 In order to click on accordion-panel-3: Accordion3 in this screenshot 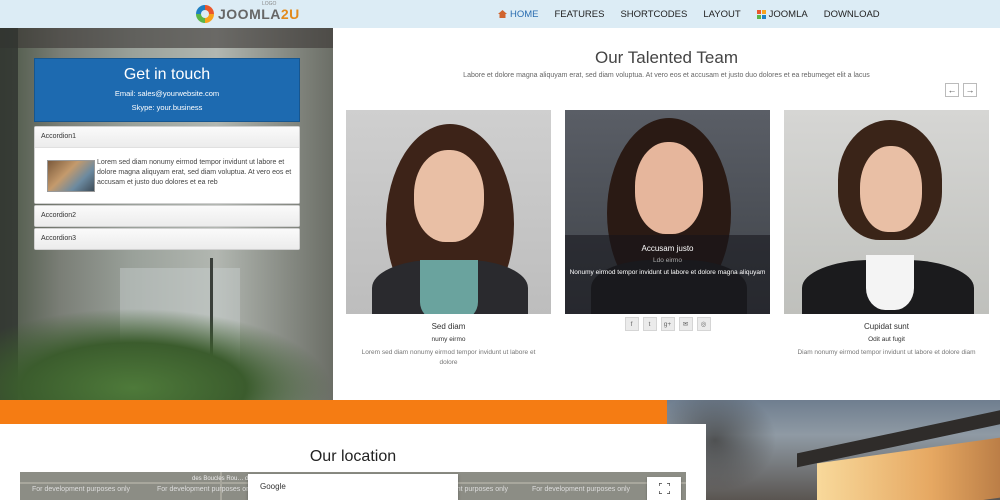, I will do `click(167, 239)`.